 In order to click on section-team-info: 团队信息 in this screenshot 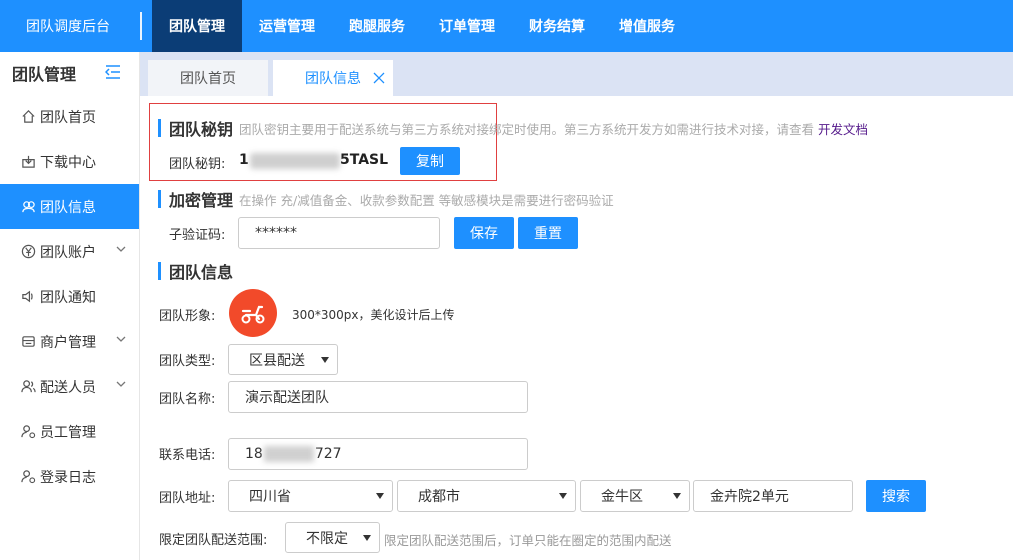, I will do `click(195, 271)`.